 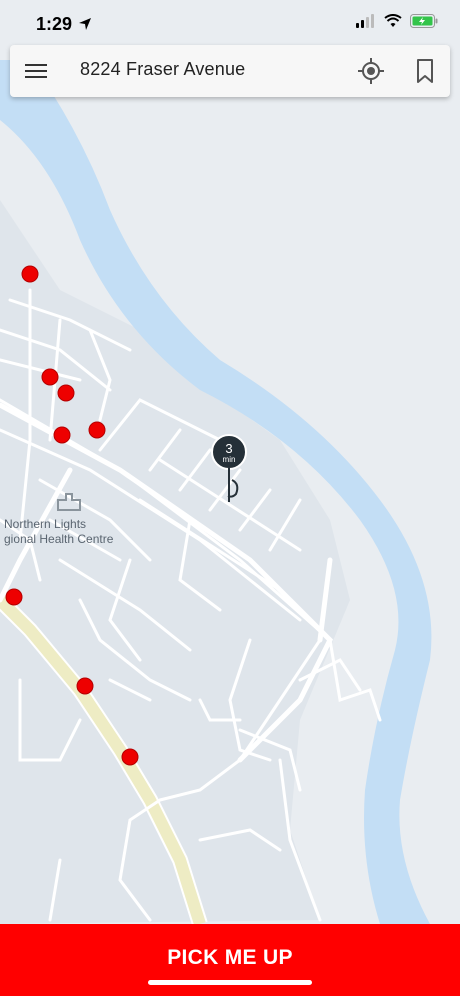 What do you see at coordinates (365, 21) in the screenshot?
I see `signal-icon` at bounding box center [365, 21].